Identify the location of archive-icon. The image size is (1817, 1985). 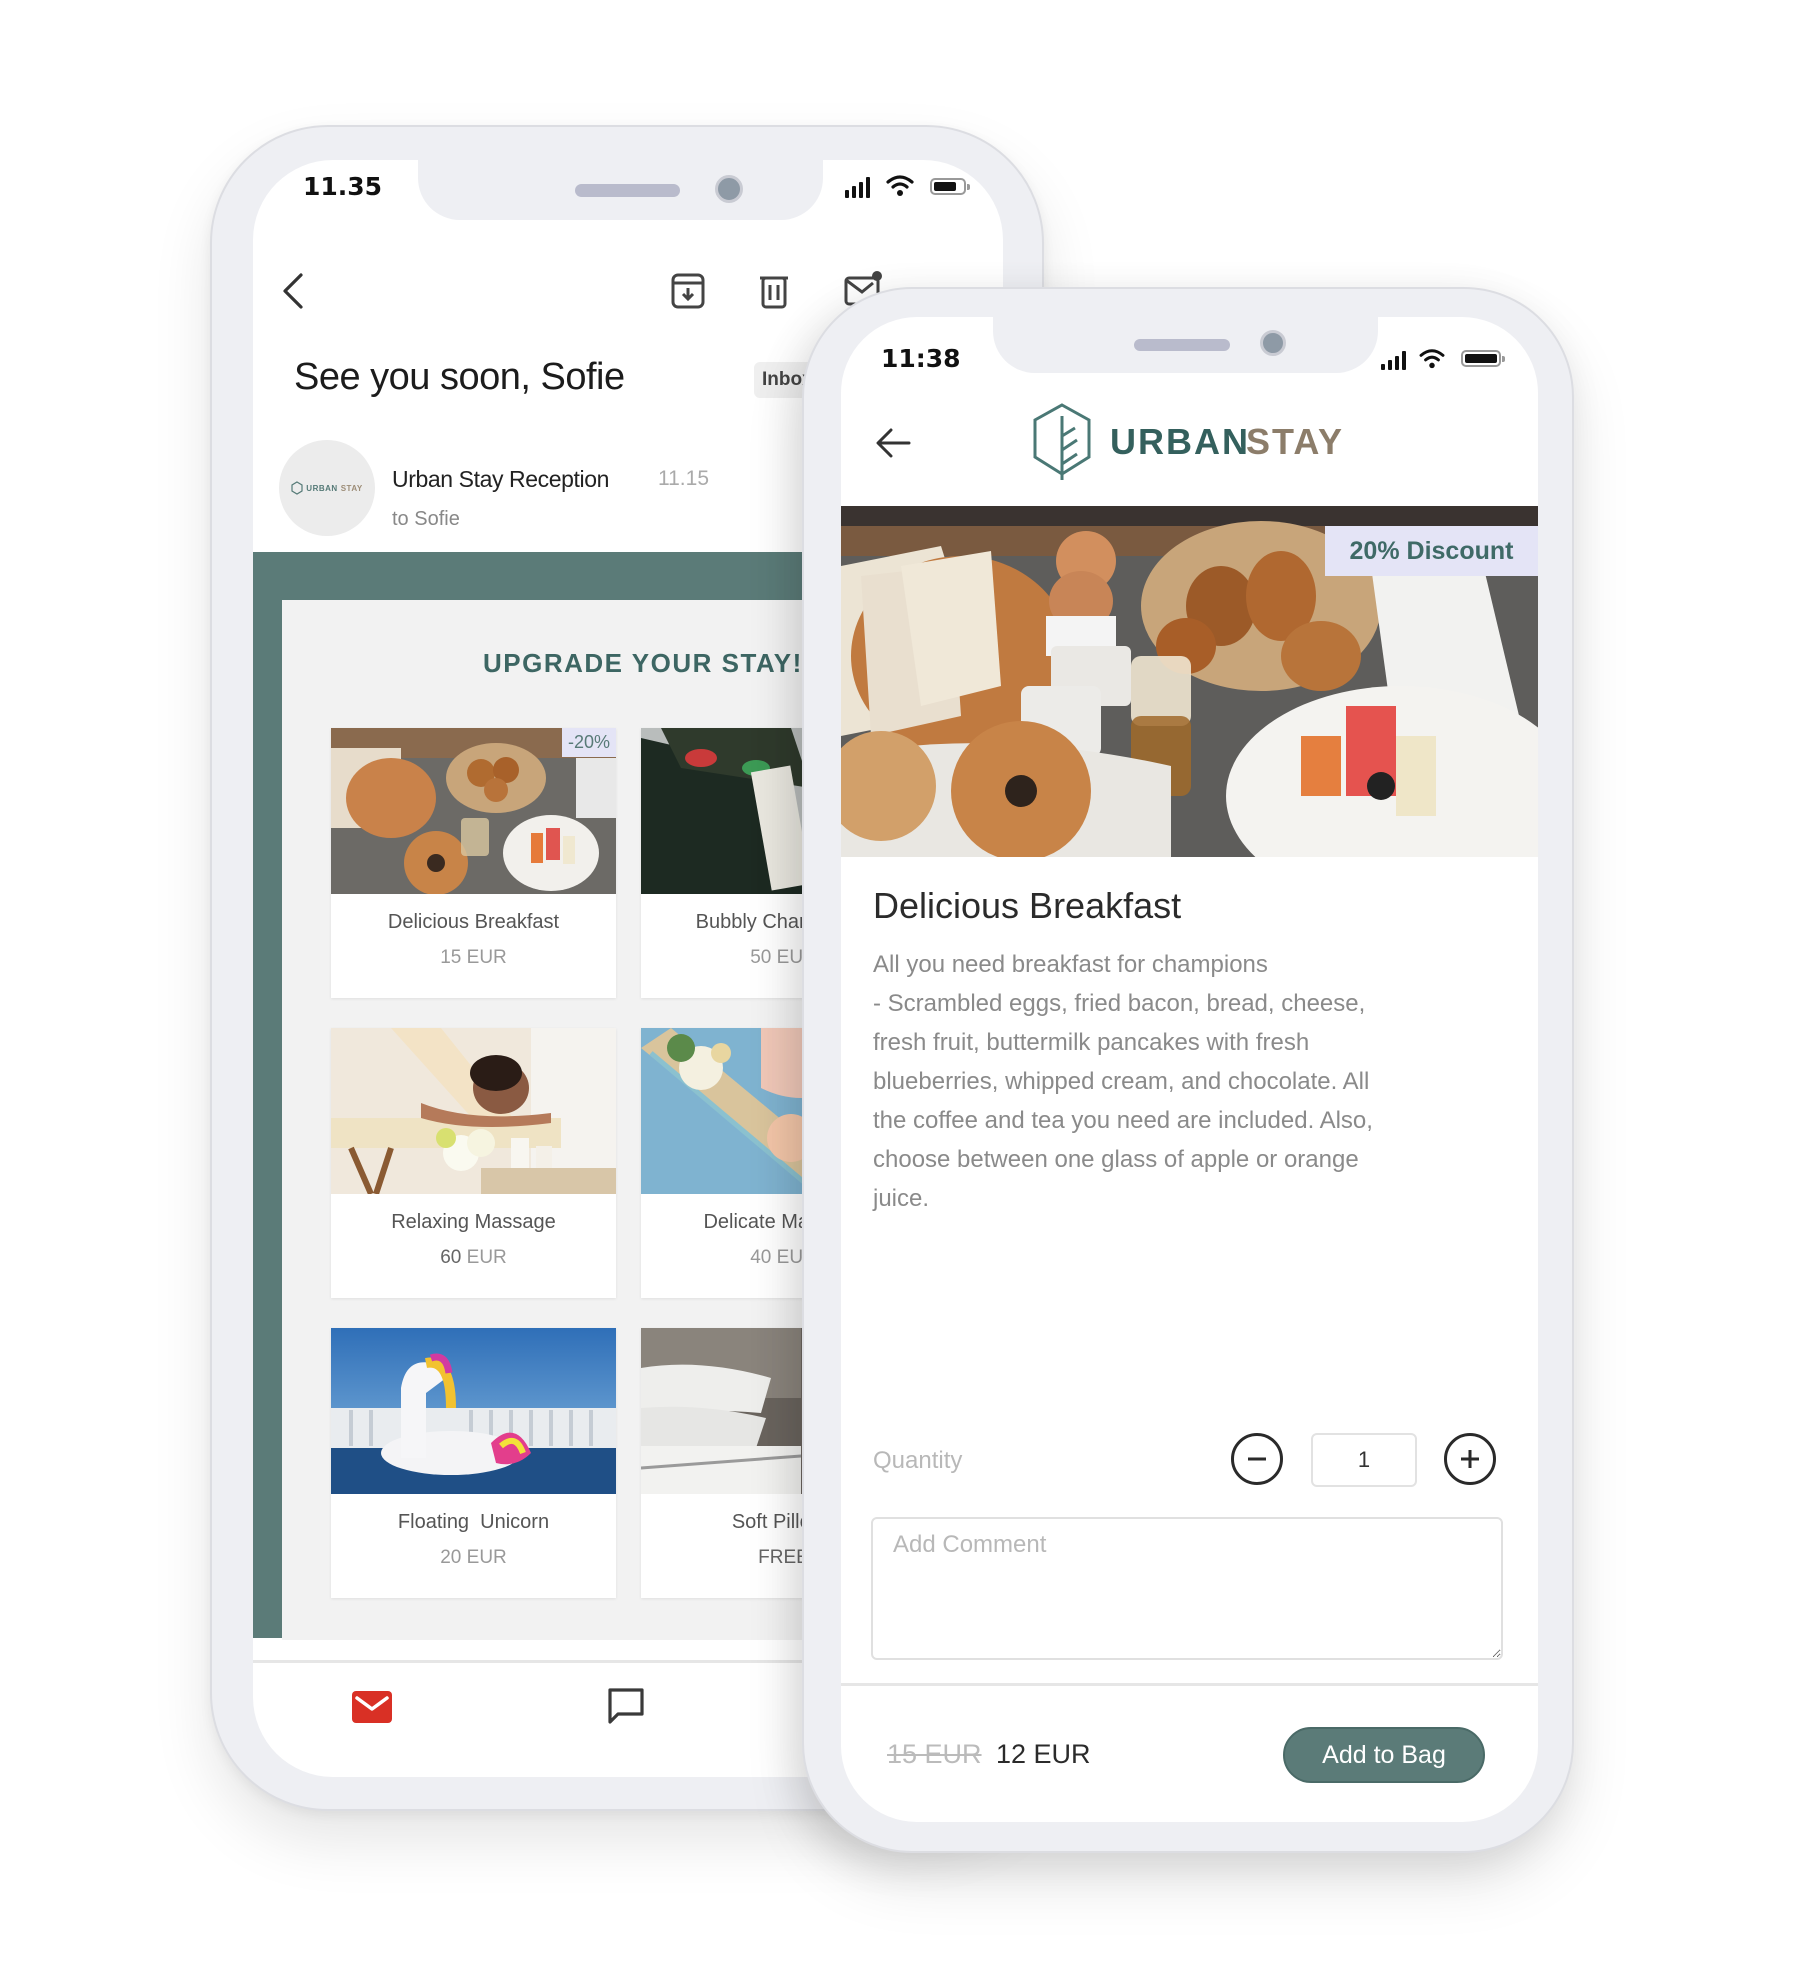
(688, 291).